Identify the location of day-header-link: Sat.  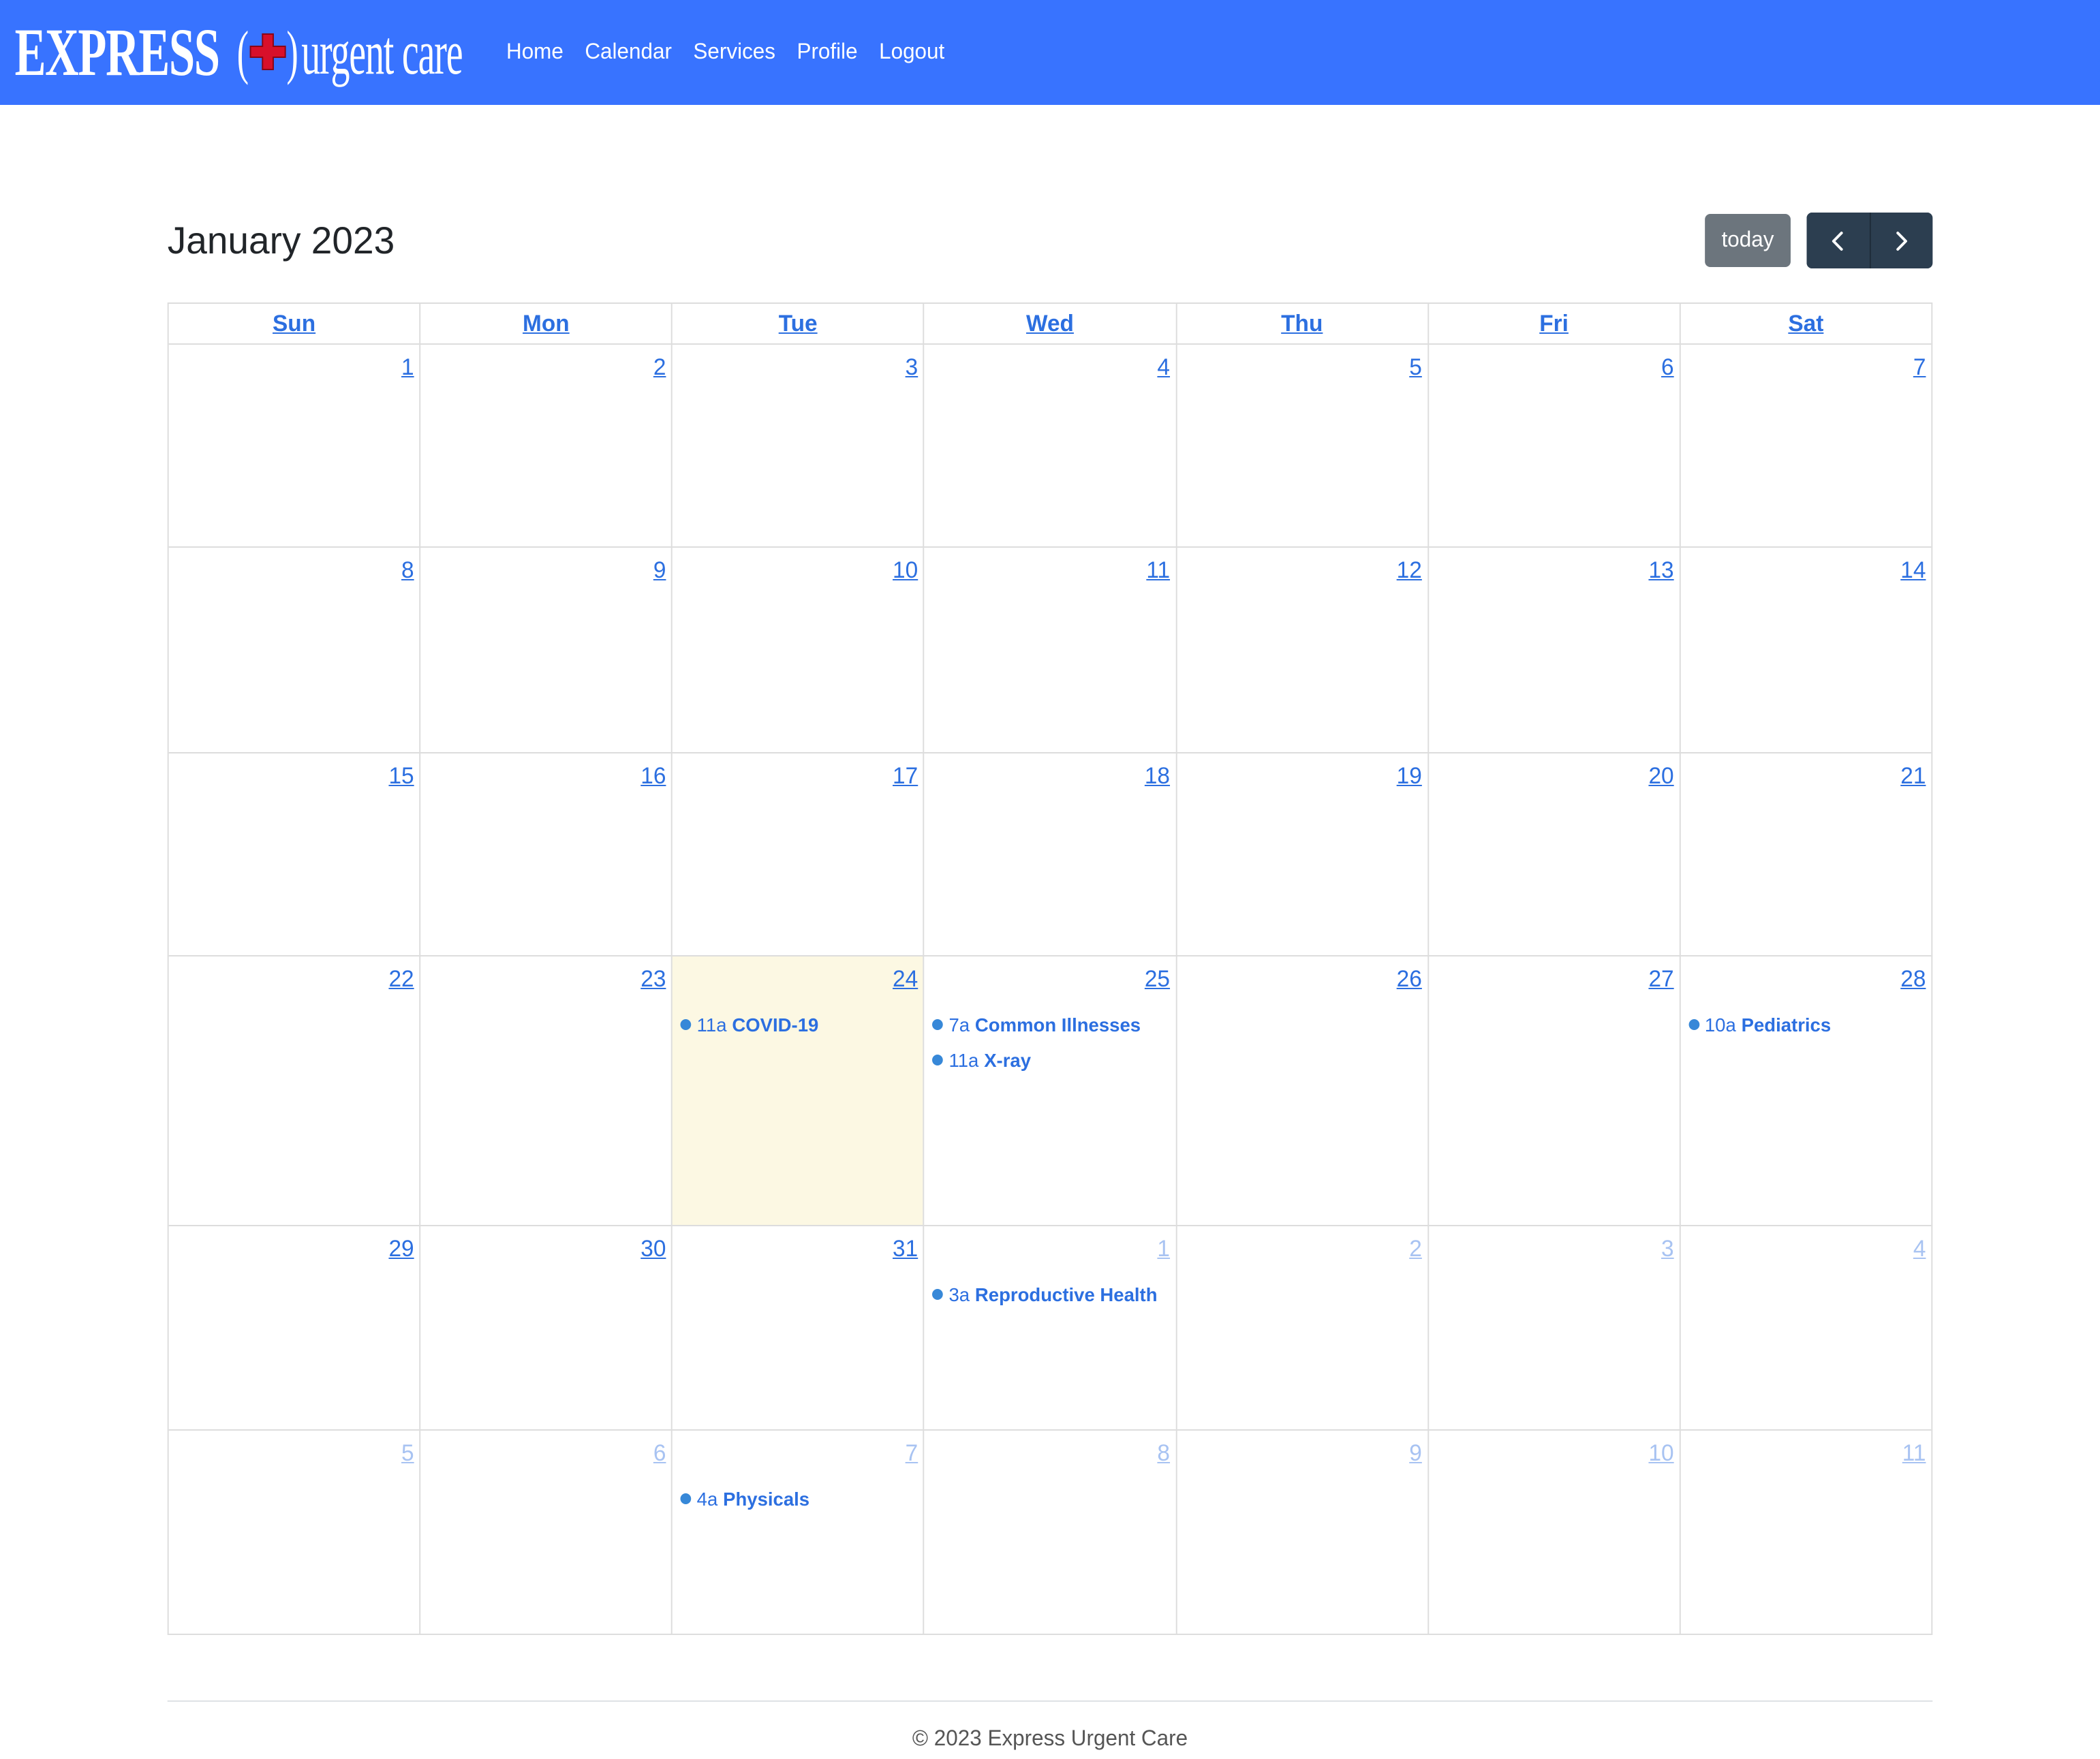
(1805, 324).